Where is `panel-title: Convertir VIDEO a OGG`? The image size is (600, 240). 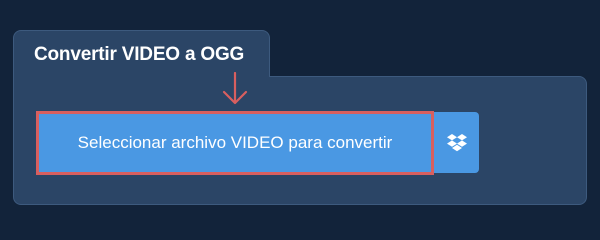
panel-title: Convertir VIDEO a OGG is located at coordinates (139, 54).